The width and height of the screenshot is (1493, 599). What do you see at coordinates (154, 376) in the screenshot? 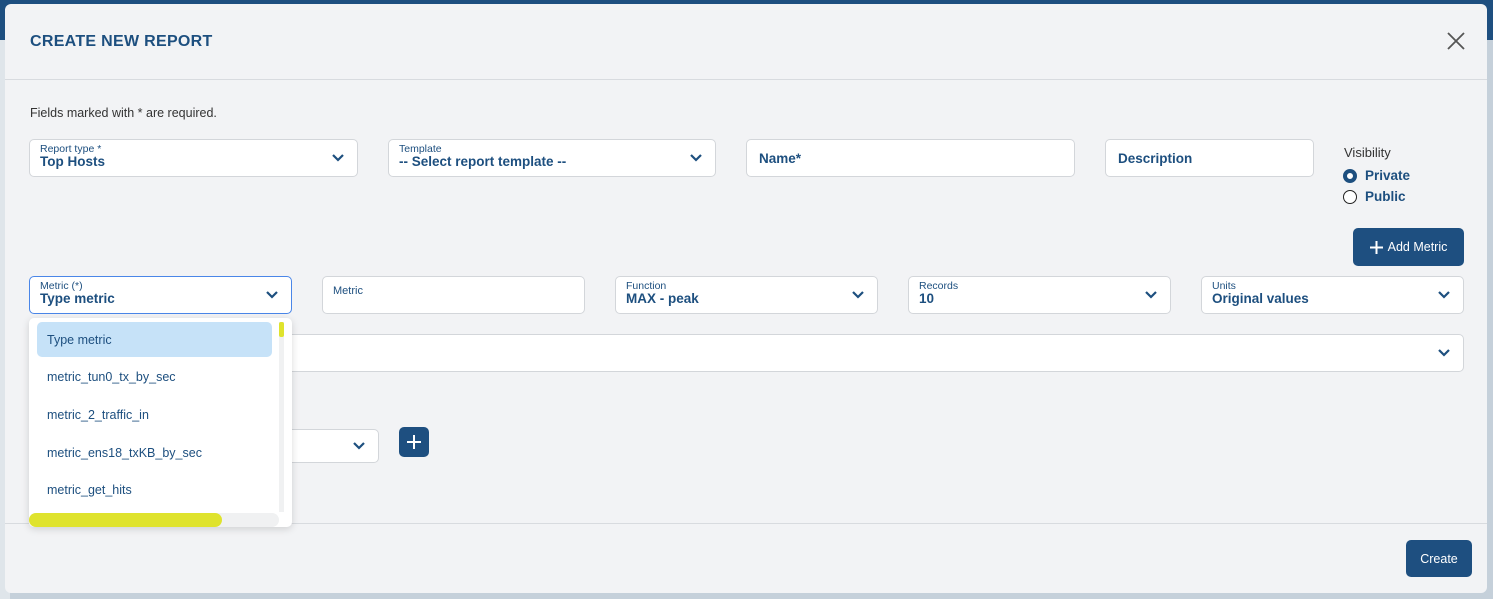
I see `dropdown-option: metric_tun0_tx_by_sec` at bounding box center [154, 376].